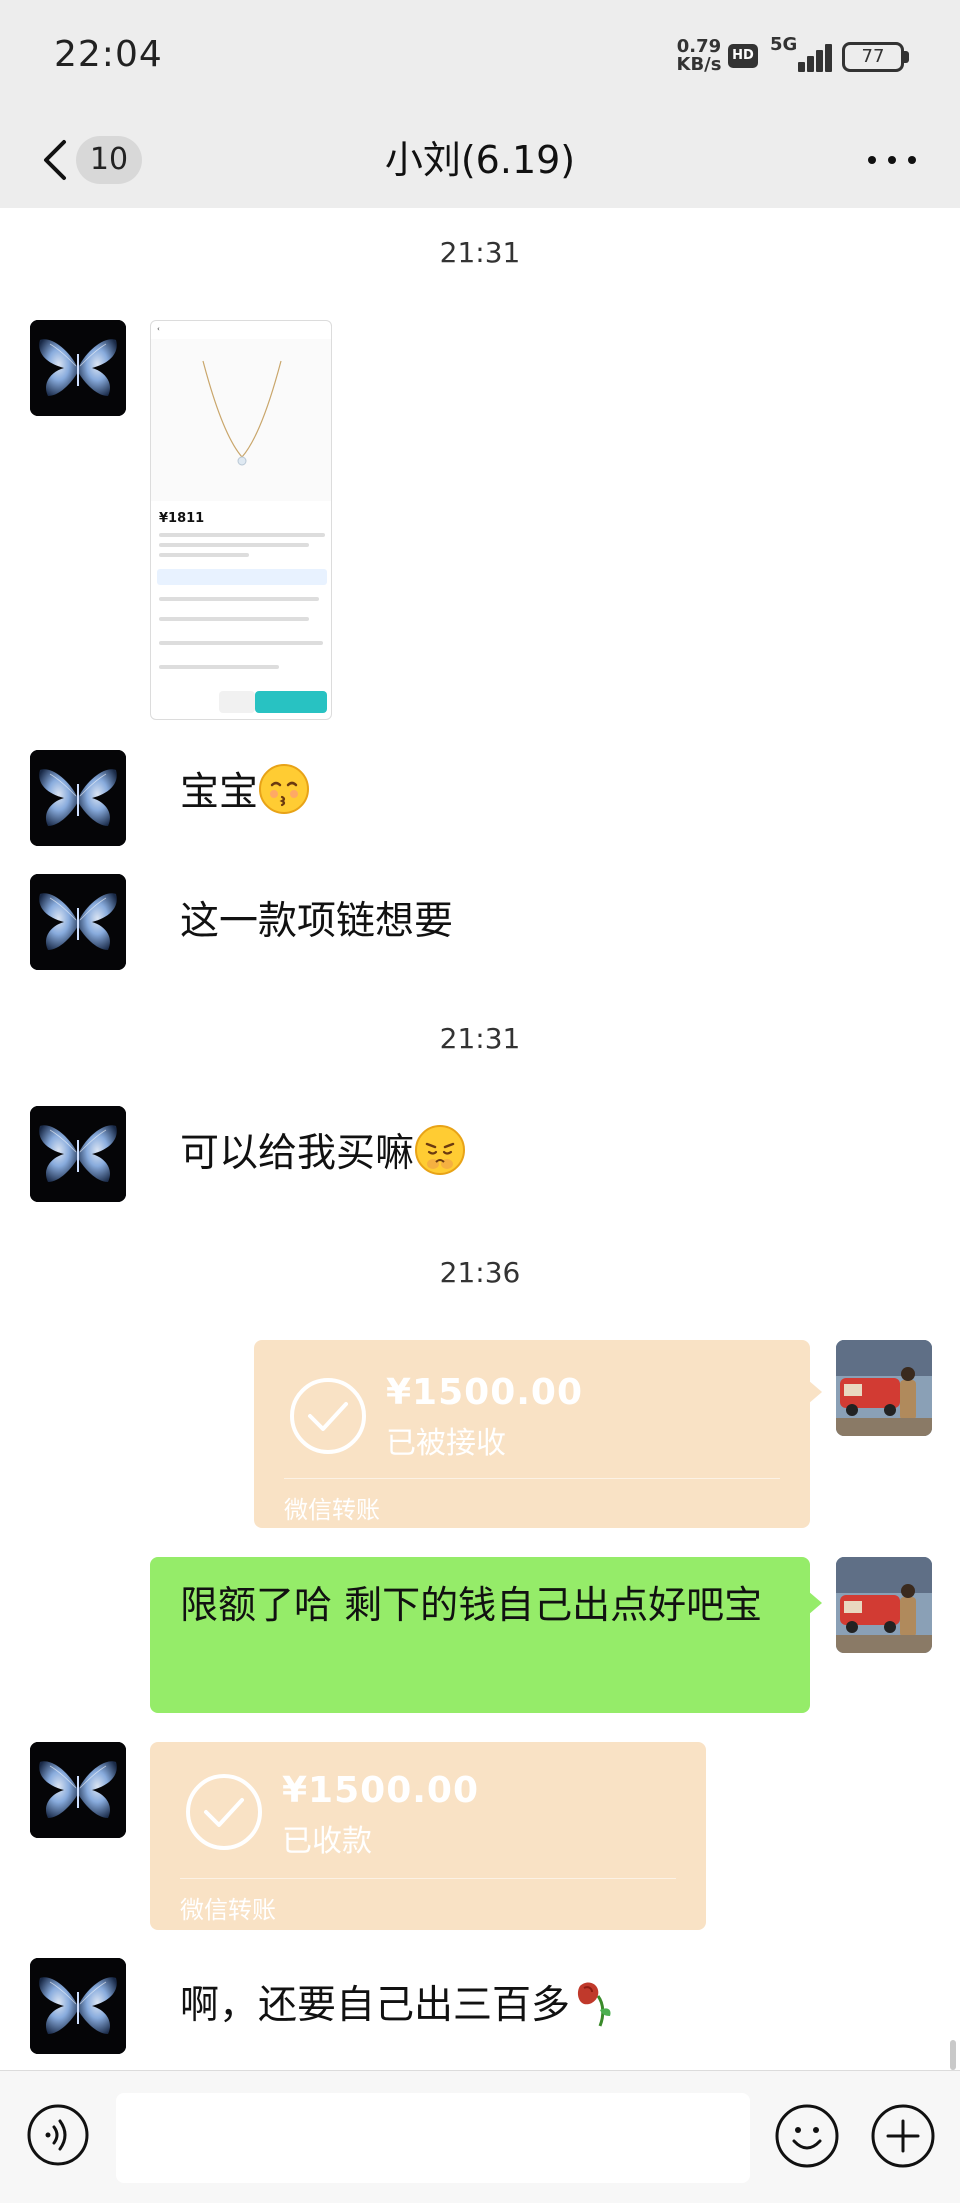 Image resolution: width=960 pixels, height=2203 pixels. I want to click on message-text: 宝宝, so click(245, 793).